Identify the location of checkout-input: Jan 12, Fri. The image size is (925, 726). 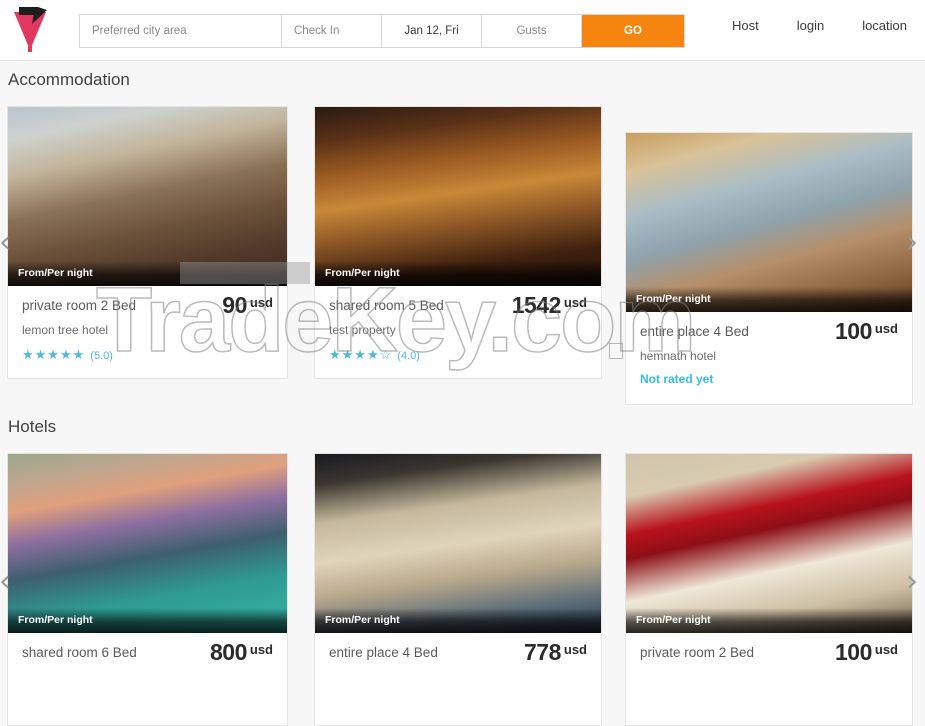
(432, 31).